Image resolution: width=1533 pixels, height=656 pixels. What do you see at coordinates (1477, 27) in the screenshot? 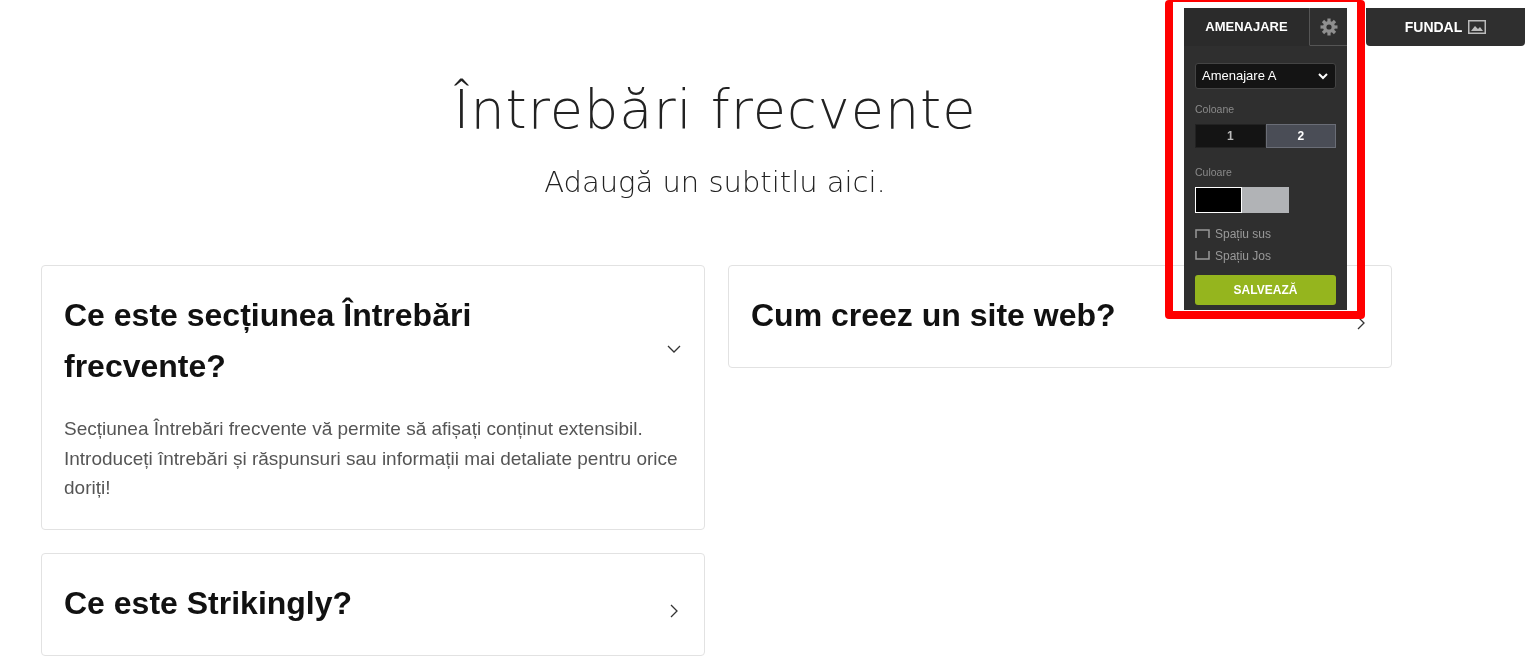
I see `image-icon` at bounding box center [1477, 27].